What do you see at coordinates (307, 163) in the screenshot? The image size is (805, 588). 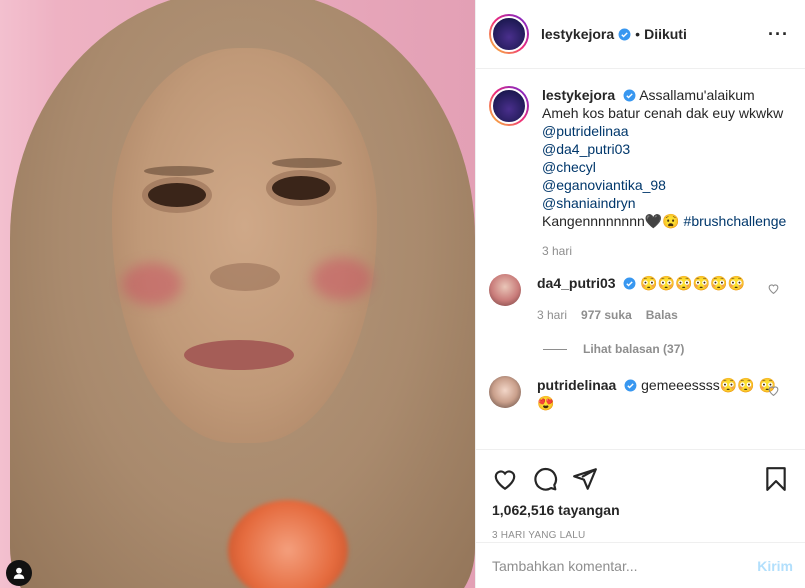 I see `face-brow-right` at bounding box center [307, 163].